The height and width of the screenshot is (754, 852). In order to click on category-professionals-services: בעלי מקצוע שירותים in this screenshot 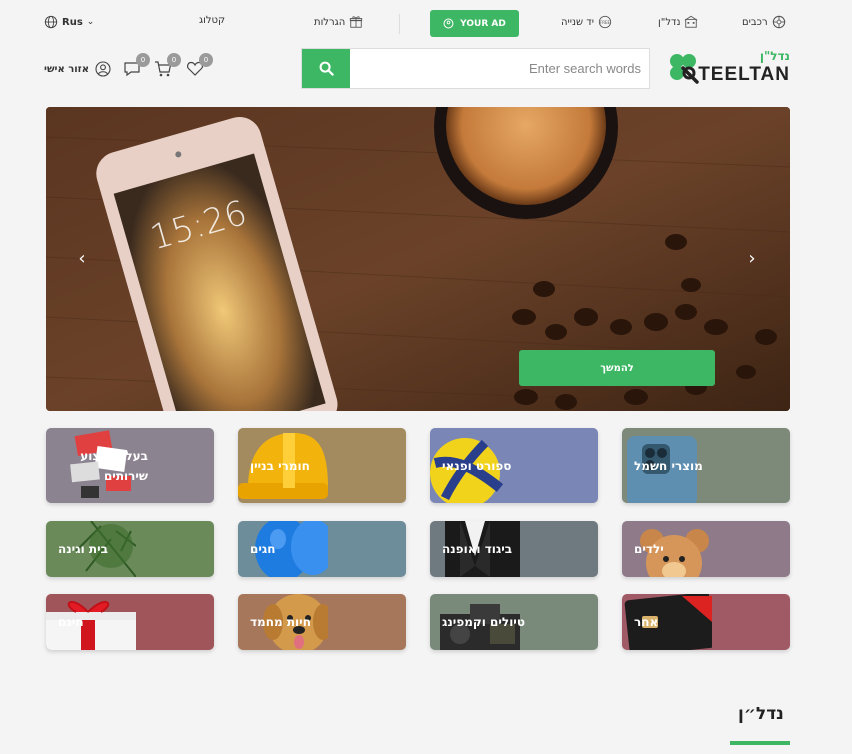, I will do `click(130, 465)`.